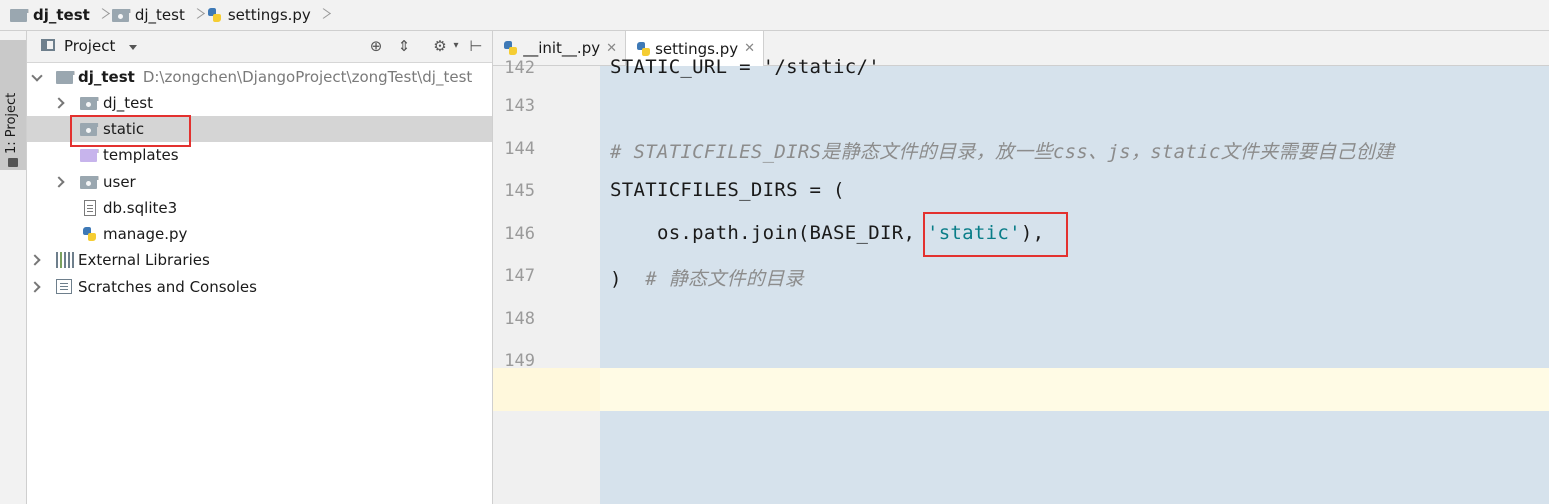 Image resolution: width=1549 pixels, height=504 pixels. Describe the element at coordinates (13, 267) in the screenshot. I see `tool-window-strip: 1: Project` at that location.